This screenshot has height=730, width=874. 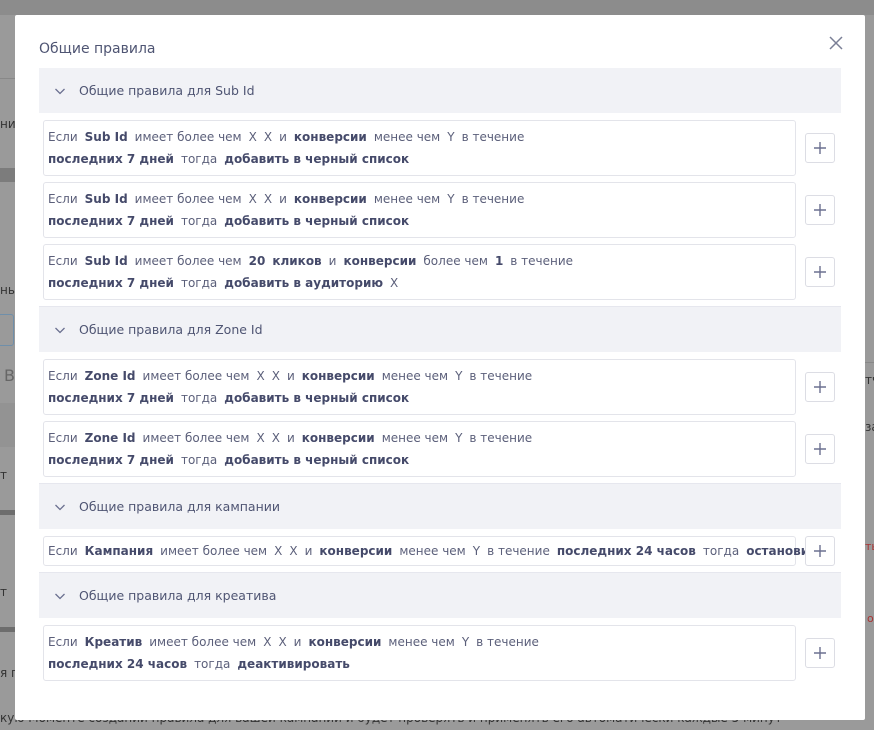 I want to click on rule-param: Креатив, so click(x=114, y=642).